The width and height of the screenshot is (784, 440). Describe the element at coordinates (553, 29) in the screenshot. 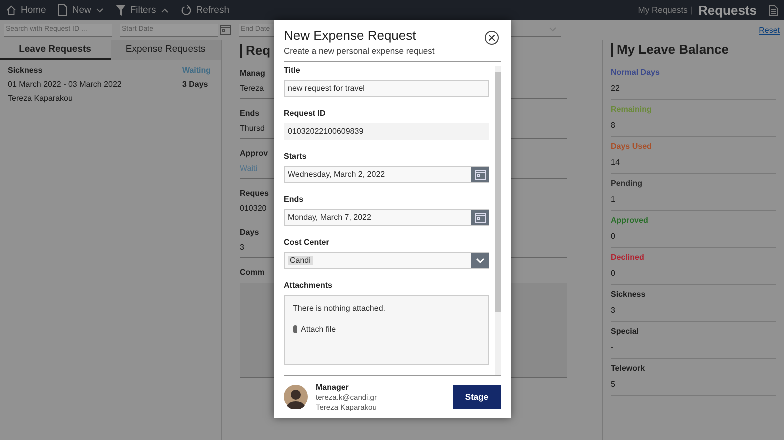

I see `caret-icon` at that location.